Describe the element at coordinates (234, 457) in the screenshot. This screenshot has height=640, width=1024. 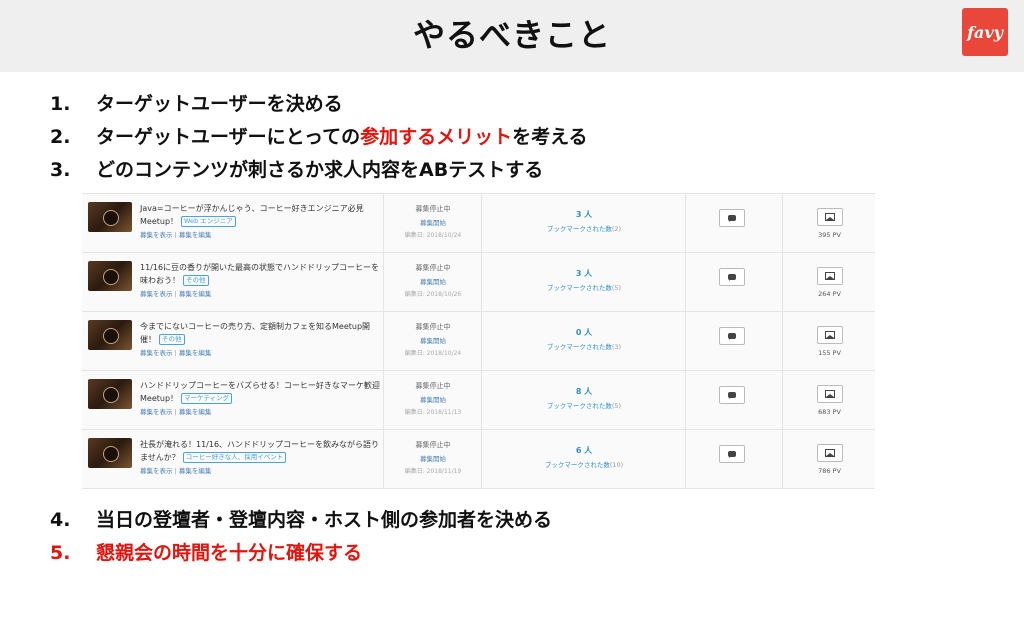
I see `event-tag: コーヒー好きな人、採用イベント` at that location.